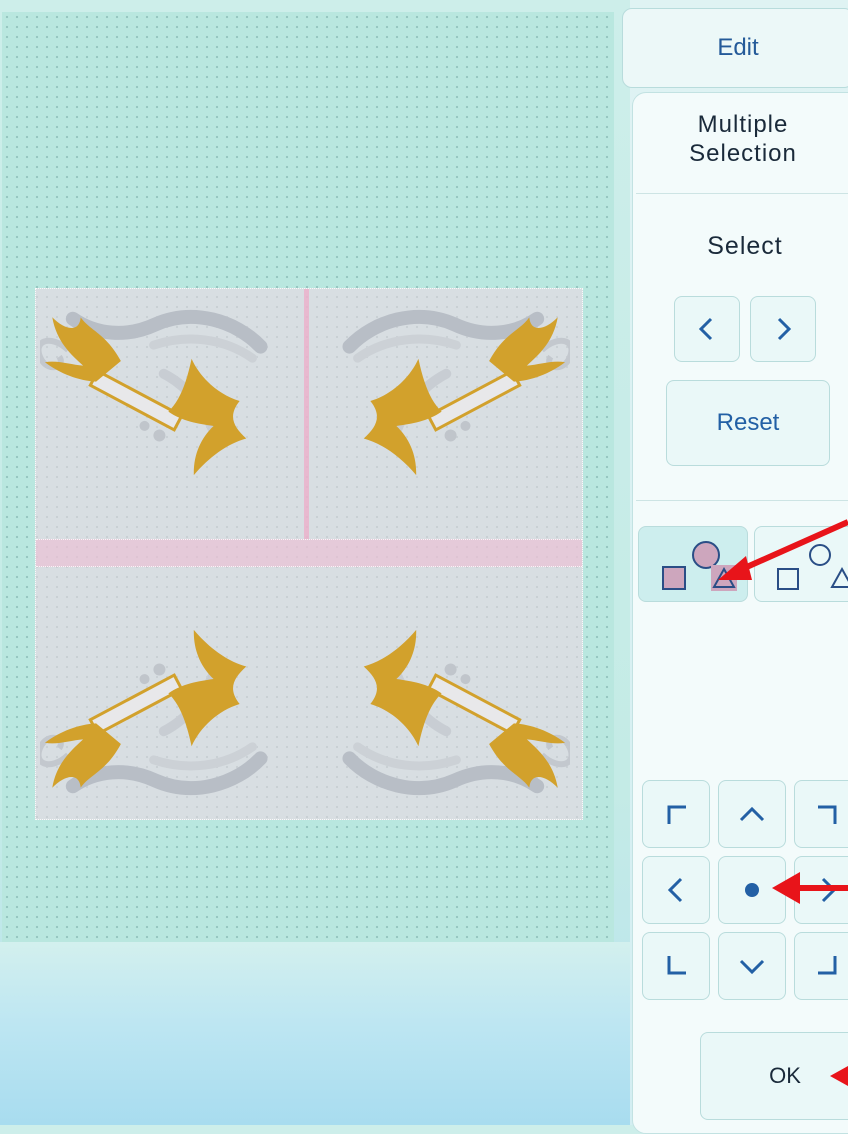 This screenshot has width=848, height=1134. What do you see at coordinates (306, 414) in the screenshot?
I see `hoop-vertical-guide` at bounding box center [306, 414].